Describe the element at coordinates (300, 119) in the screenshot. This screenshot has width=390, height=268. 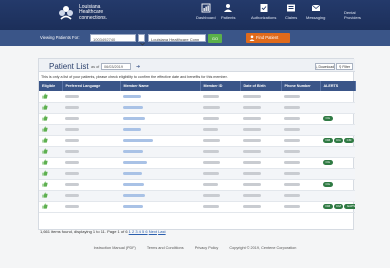
I see `phone-cell` at that location.